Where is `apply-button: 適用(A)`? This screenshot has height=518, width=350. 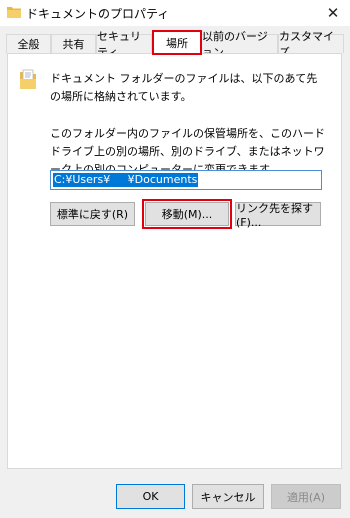
apply-button: 適用(A) is located at coordinates (306, 496).